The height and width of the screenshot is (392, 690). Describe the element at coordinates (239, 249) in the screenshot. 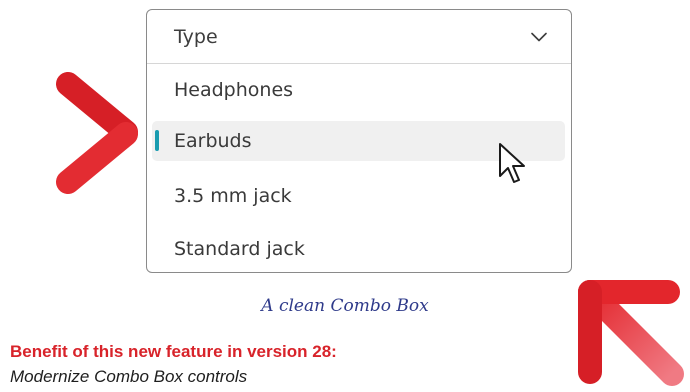

I see `option-label: Standard jack` at that location.